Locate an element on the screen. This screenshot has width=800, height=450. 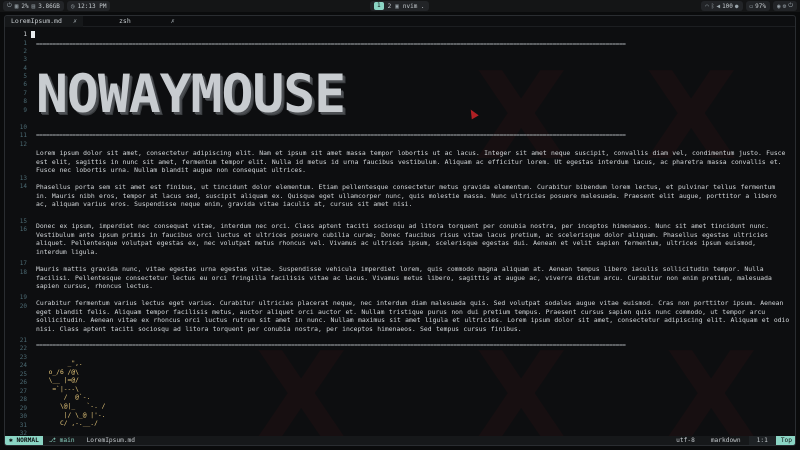
statusline-filename: LoremIpsum.md is located at coordinates (111, 440).